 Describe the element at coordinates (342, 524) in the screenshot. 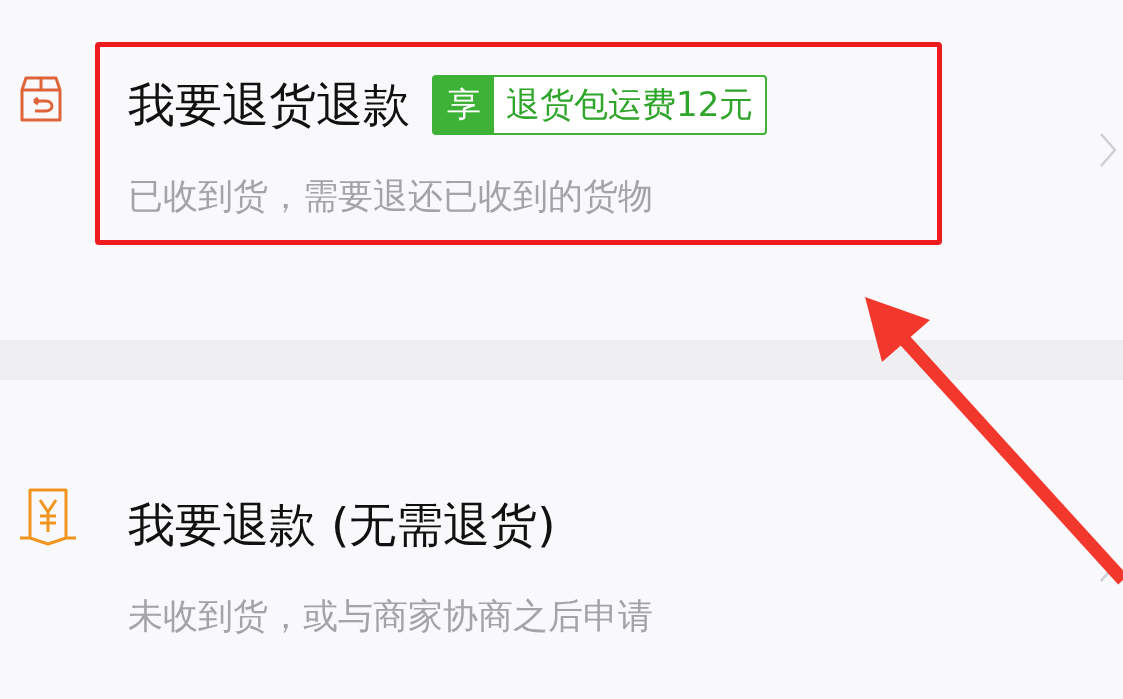

I see `option-title: 我要退款 (无需退货)` at that location.